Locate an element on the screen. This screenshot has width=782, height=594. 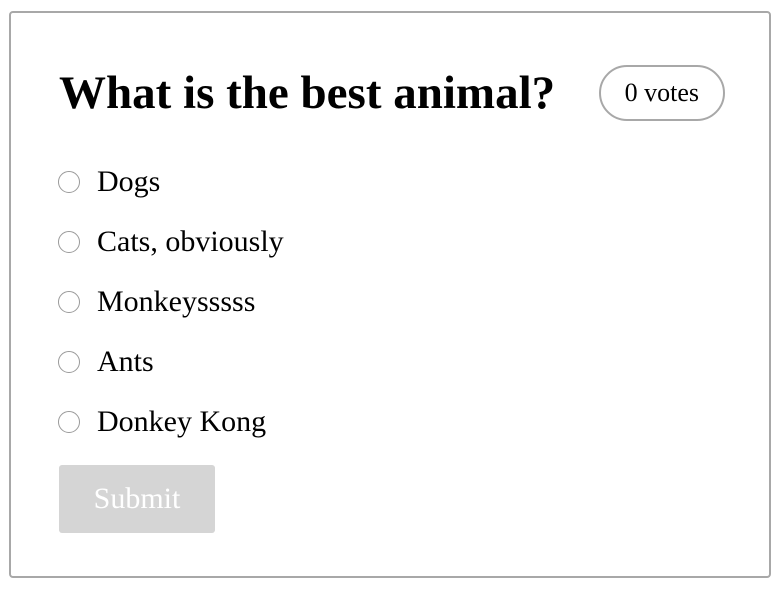
option-label: Monkeysssss is located at coordinates (176, 301).